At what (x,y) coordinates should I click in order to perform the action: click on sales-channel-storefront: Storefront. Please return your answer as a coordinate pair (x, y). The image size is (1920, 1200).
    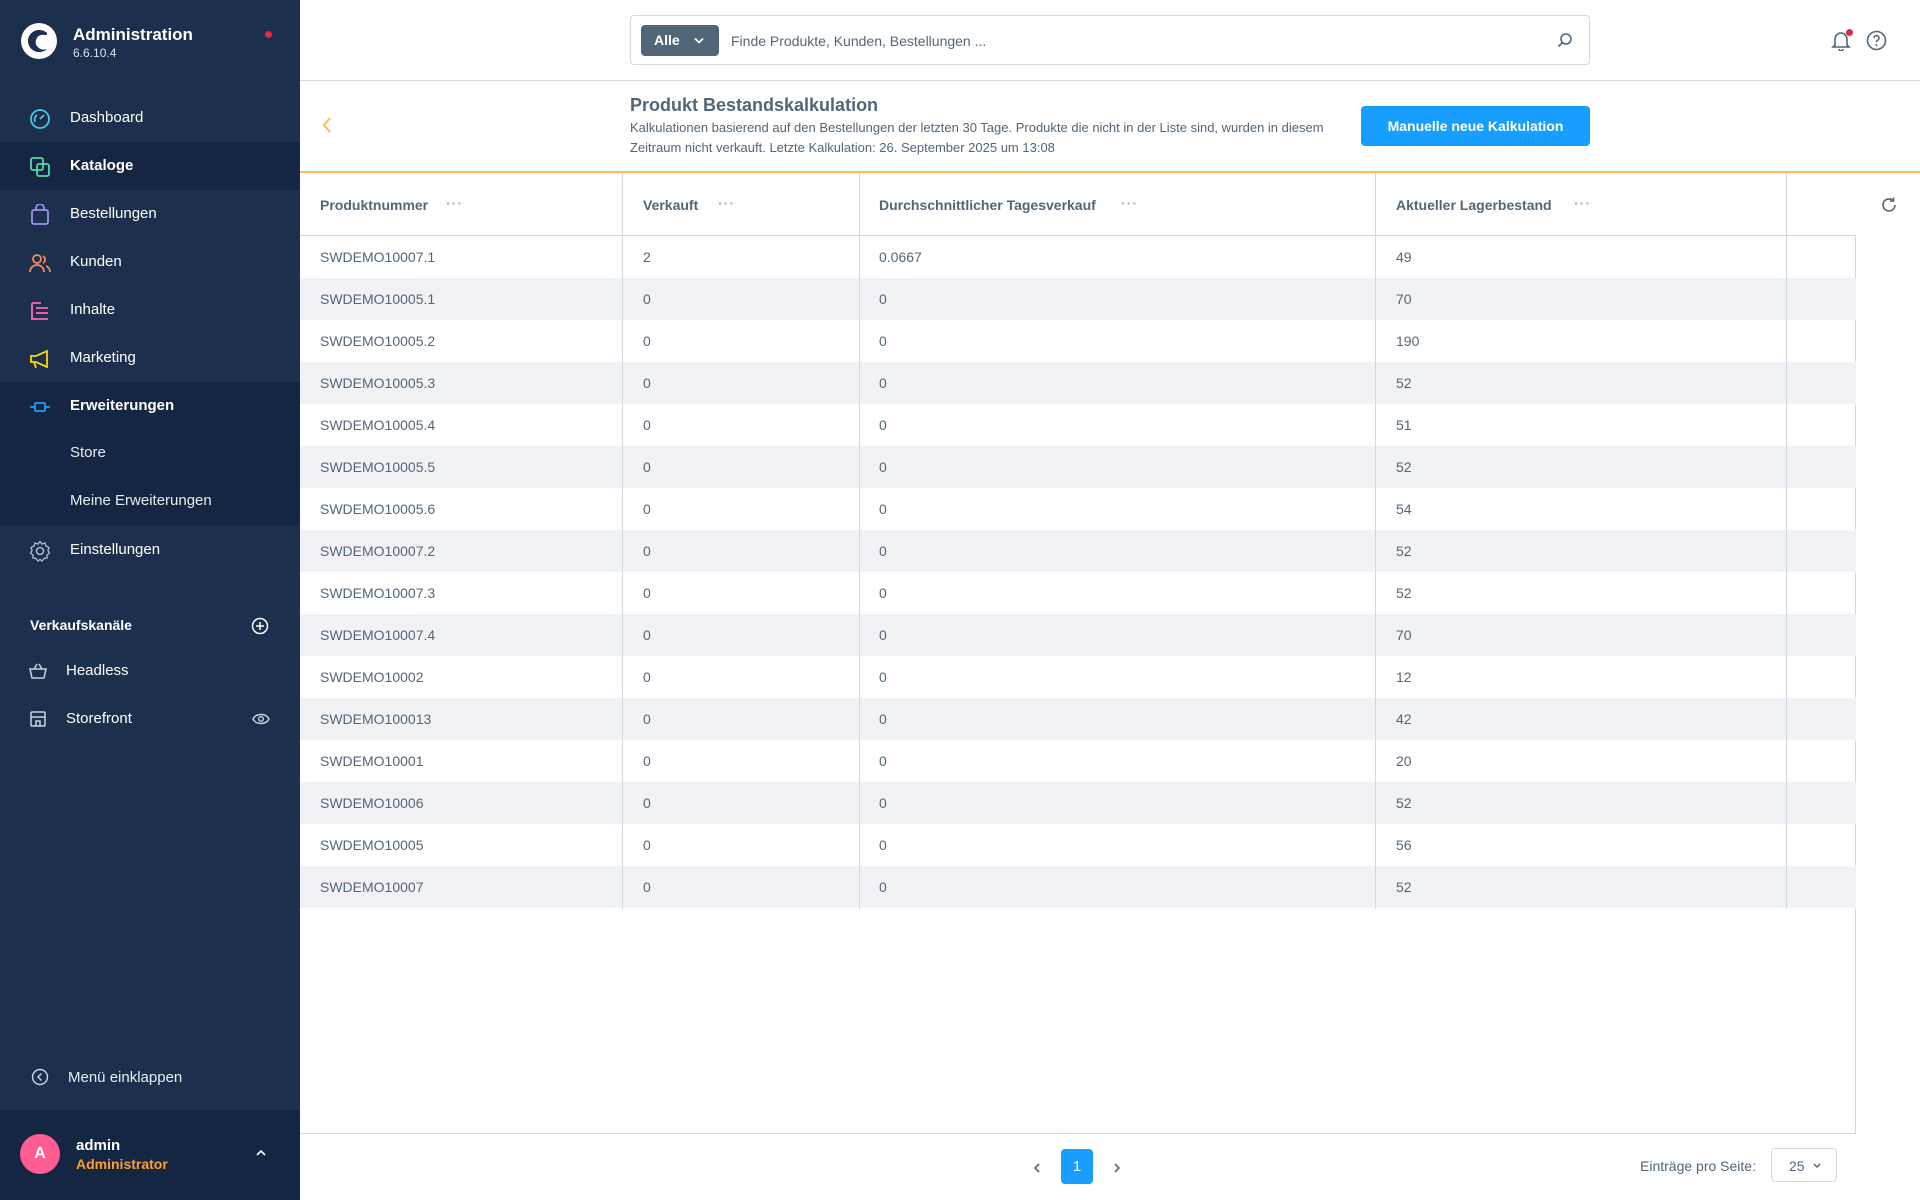
    Looking at the image, I should click on (150, 719).